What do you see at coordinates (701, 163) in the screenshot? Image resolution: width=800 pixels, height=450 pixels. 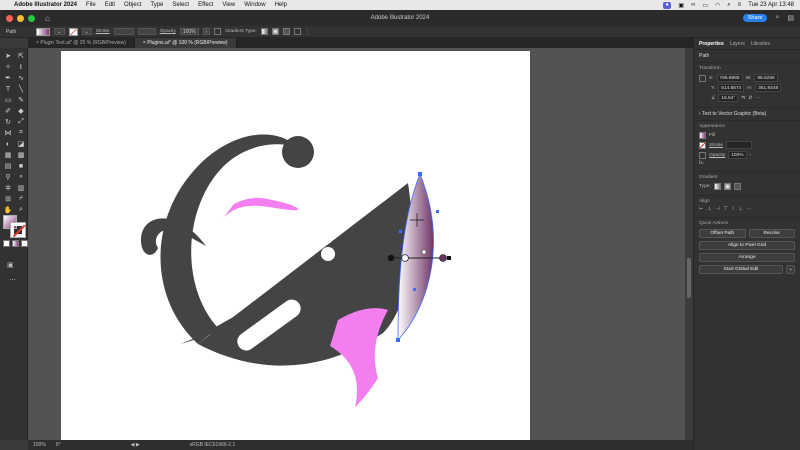 I see `fx-button: fx.` at bounding box center [701, 163].